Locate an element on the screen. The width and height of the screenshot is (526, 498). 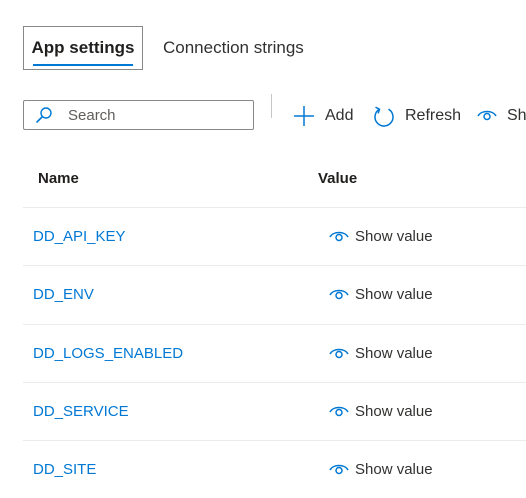
table-row: DD_SERVICE Show value is located at coordinates (274, 411).